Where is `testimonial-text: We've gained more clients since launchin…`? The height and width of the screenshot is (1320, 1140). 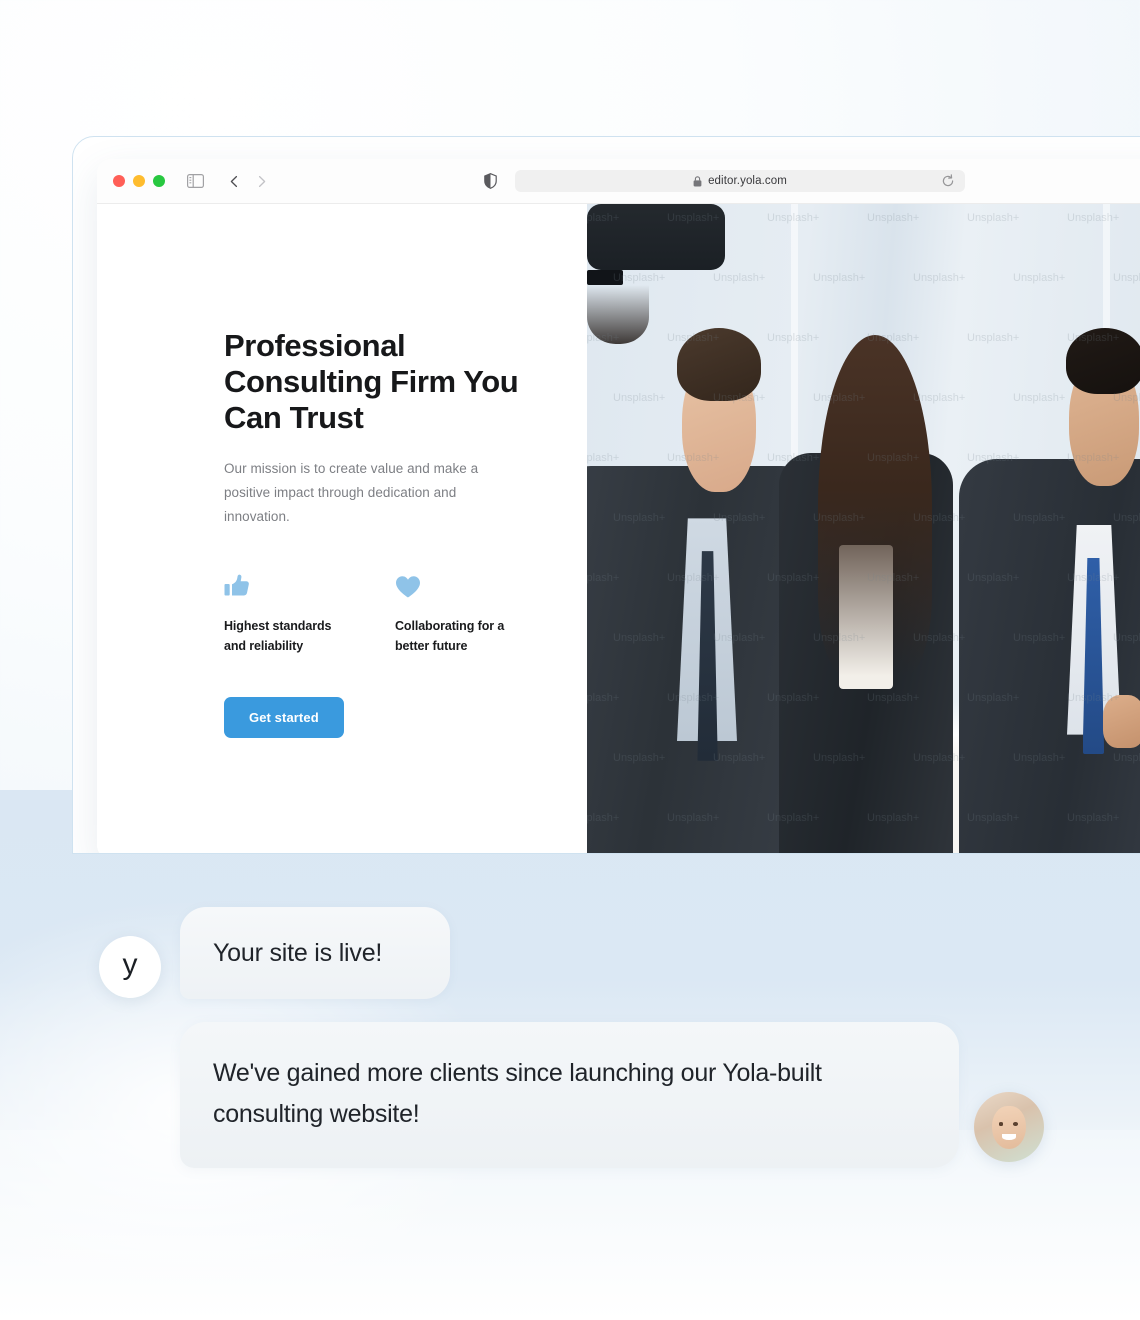
testimonial-text: We've gained more clients since launchin… is located at coordinates (517, 1093).